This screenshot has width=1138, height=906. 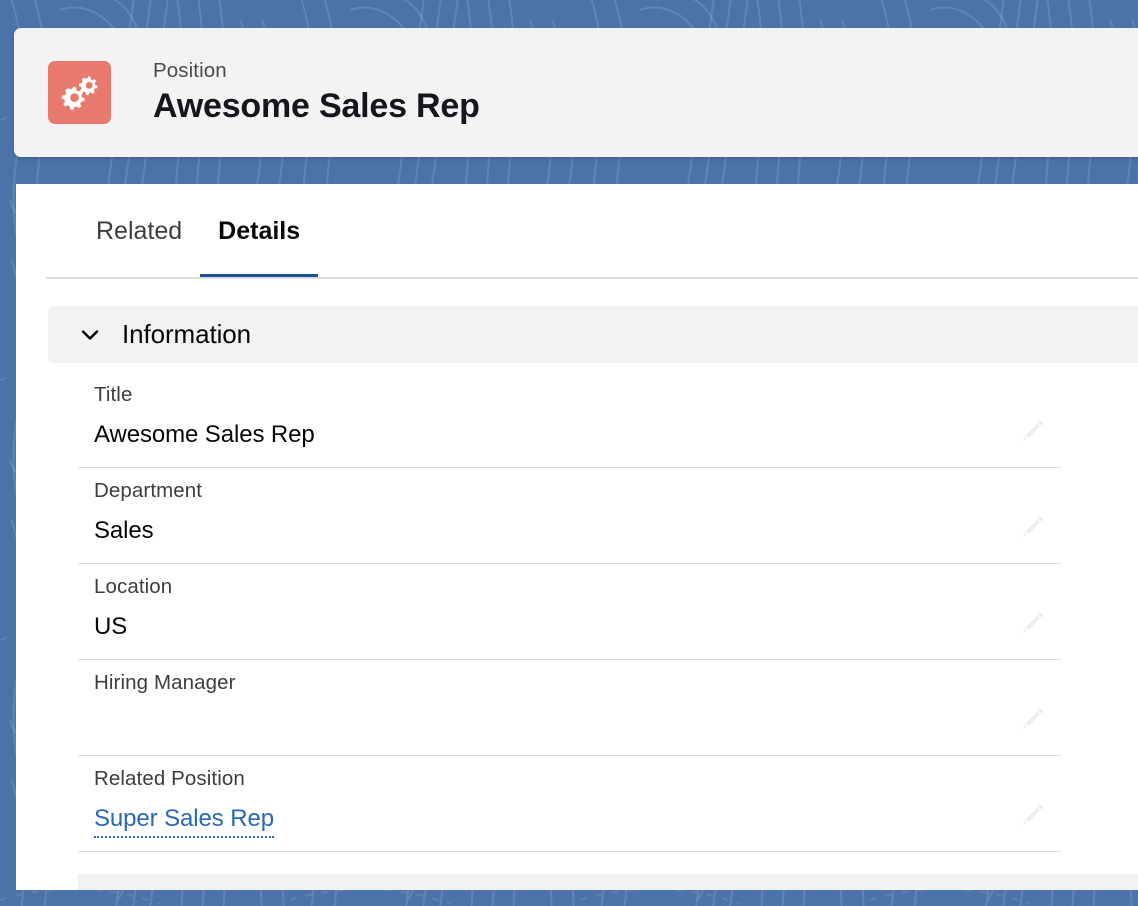 I want to click on field-value-link: Super Sales Rep, so click(x=184, y=821).